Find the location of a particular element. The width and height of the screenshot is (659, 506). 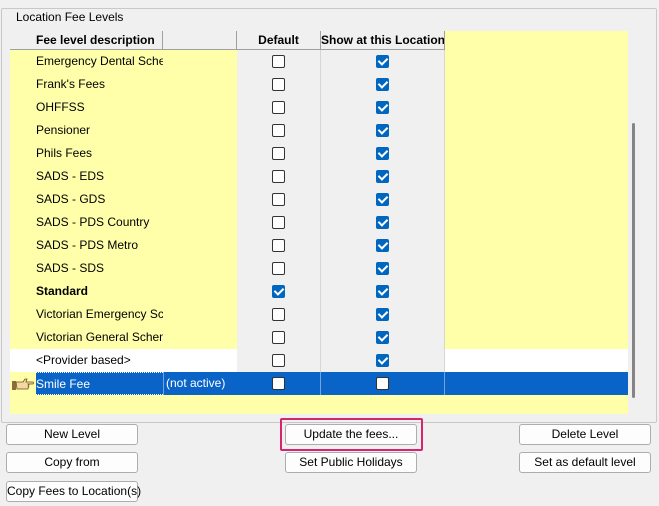

table-row: Smile Fee (not active) is located at coordinates (319, 383).